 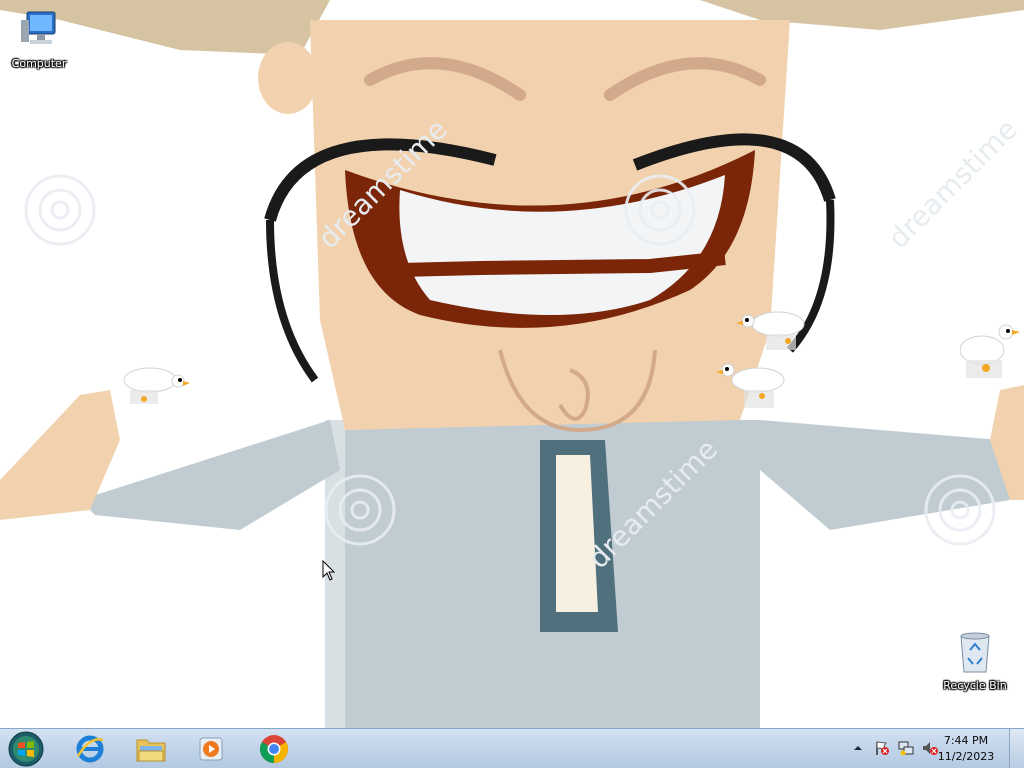 I want to click on action-center-flag-icon, so click(x=882, y=748).